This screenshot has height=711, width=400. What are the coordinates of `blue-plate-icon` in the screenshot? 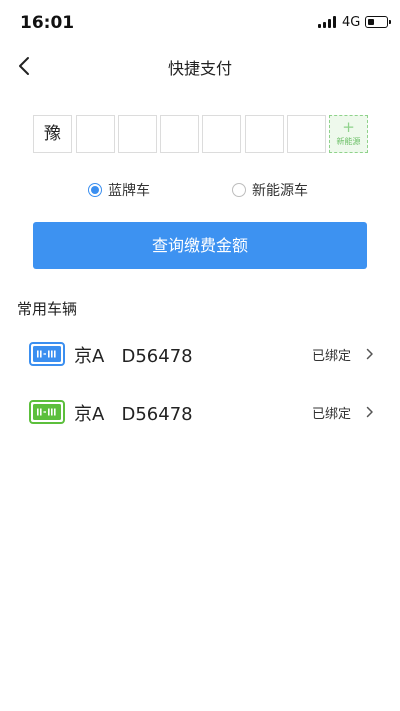 It's located at (47, 354).